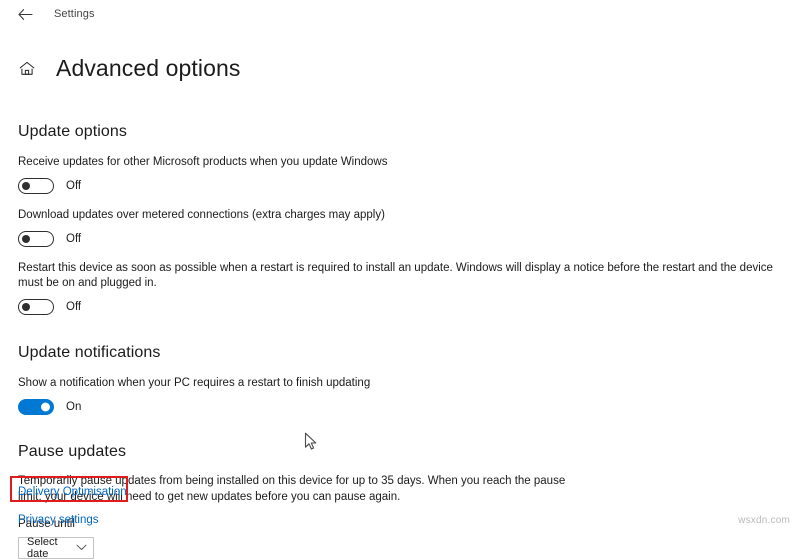 This screenshot has height=560, width=800. Describe the element at coordinates (404, 406) in the screenshot. I see `toggle-row: On` at that location.